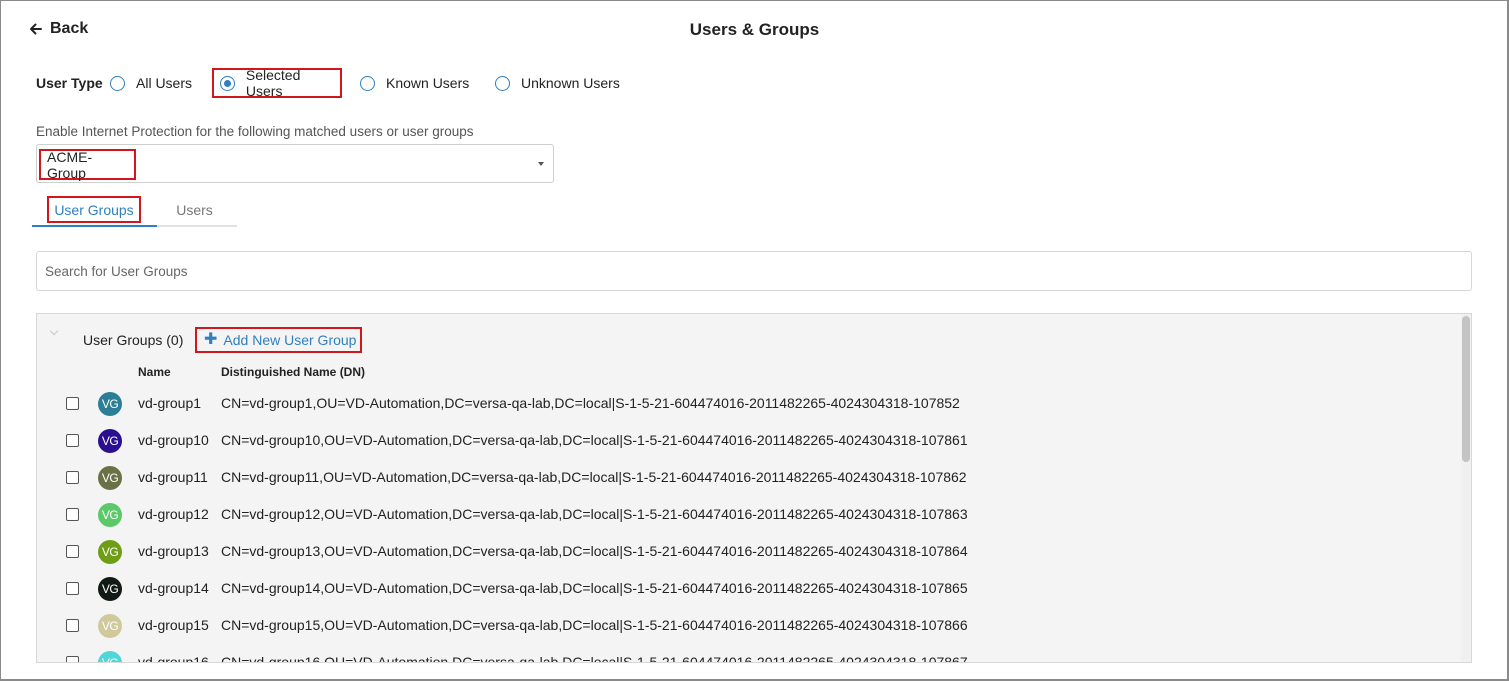  I want to click on user-group-select: ACME-Group, so click(295, 163).